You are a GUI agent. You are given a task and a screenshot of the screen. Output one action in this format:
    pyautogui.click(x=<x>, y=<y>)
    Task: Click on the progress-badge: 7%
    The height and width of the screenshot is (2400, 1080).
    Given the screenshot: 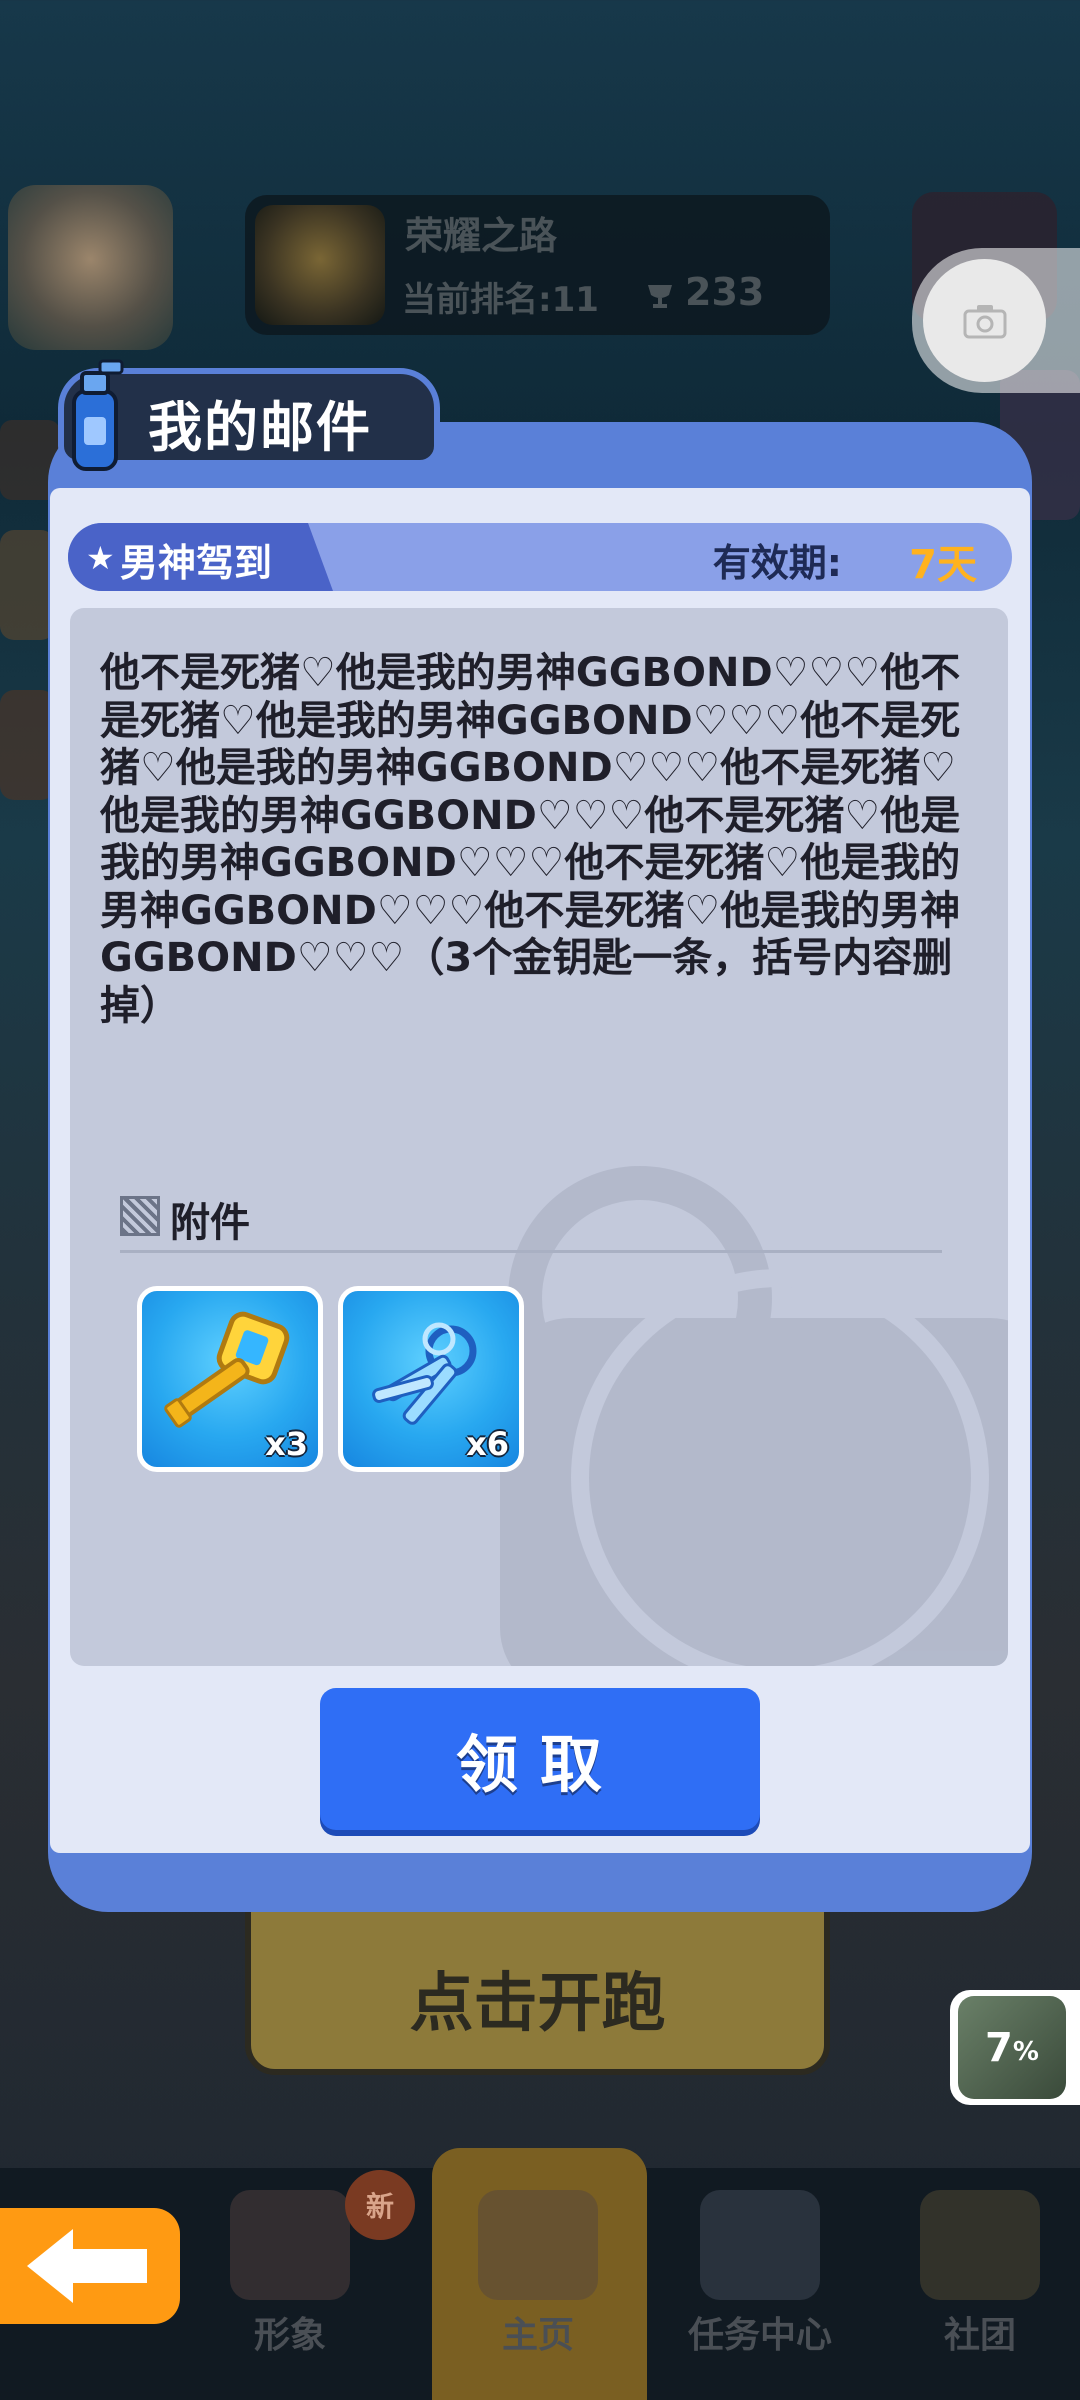 What is the action you would take?
    pyautogui.click(x=1015, y=2047)
    